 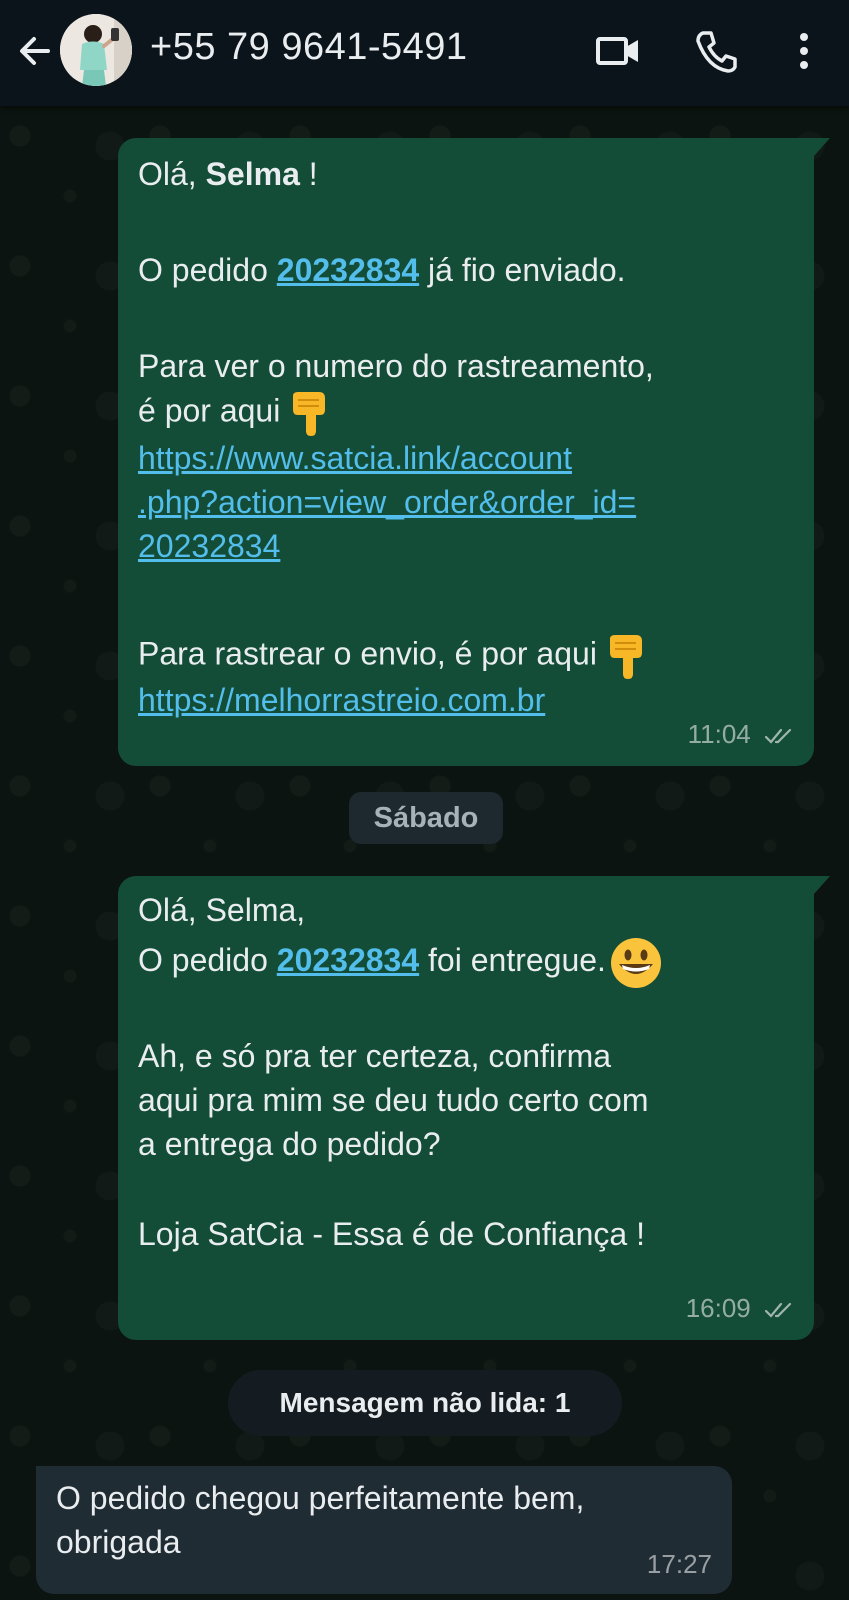 What do you see at coordinates (512, 960) in the screenshot?
I see `order-suffix: foi entregue.` at bounding box center [512, 960].